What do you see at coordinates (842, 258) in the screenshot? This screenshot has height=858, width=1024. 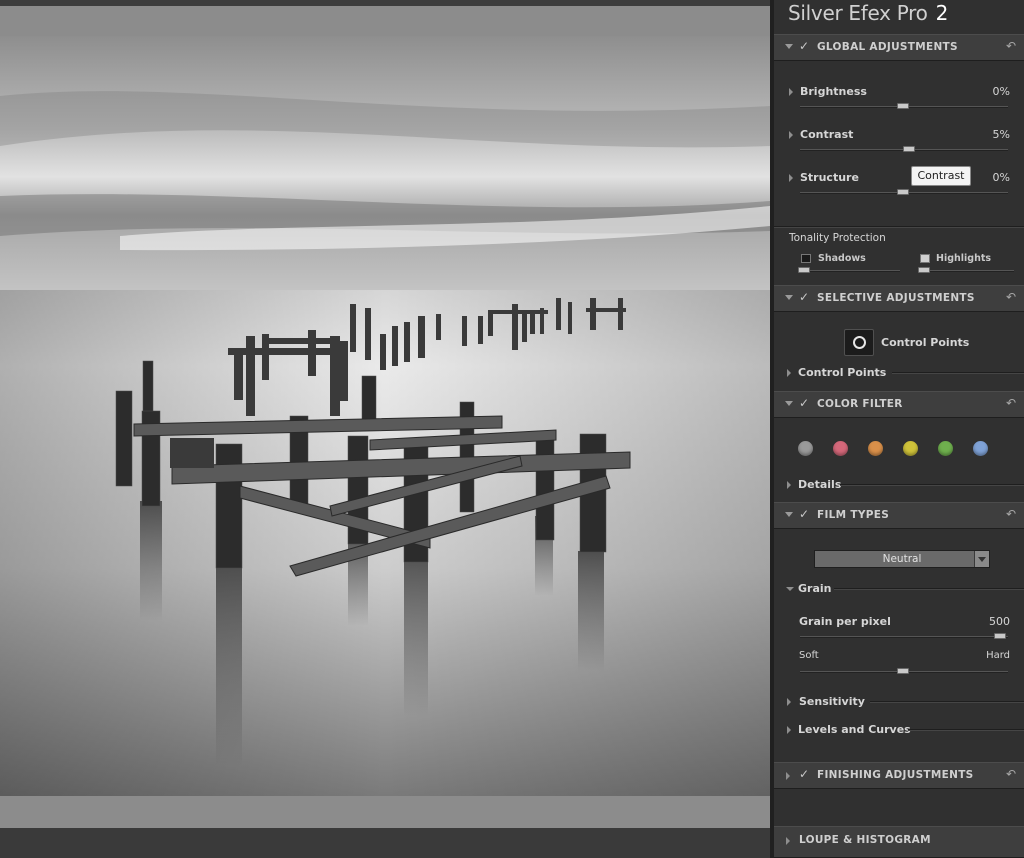 I see `shadows-label: Shadows` at bounding box center [842, 258].